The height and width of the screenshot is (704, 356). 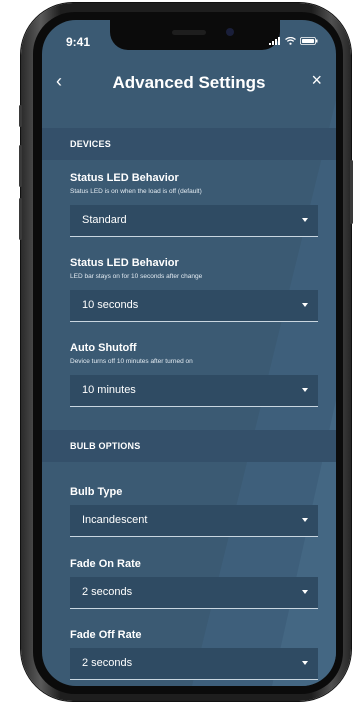 I want to click on dropdown-value: Standard, so click(x=104, y=220).